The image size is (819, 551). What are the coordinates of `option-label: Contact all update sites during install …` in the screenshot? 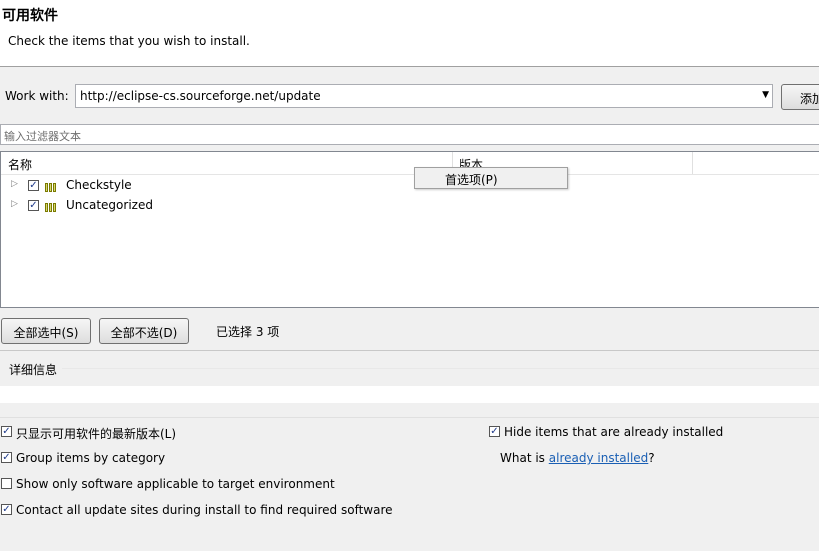 It's located at (204, 510).